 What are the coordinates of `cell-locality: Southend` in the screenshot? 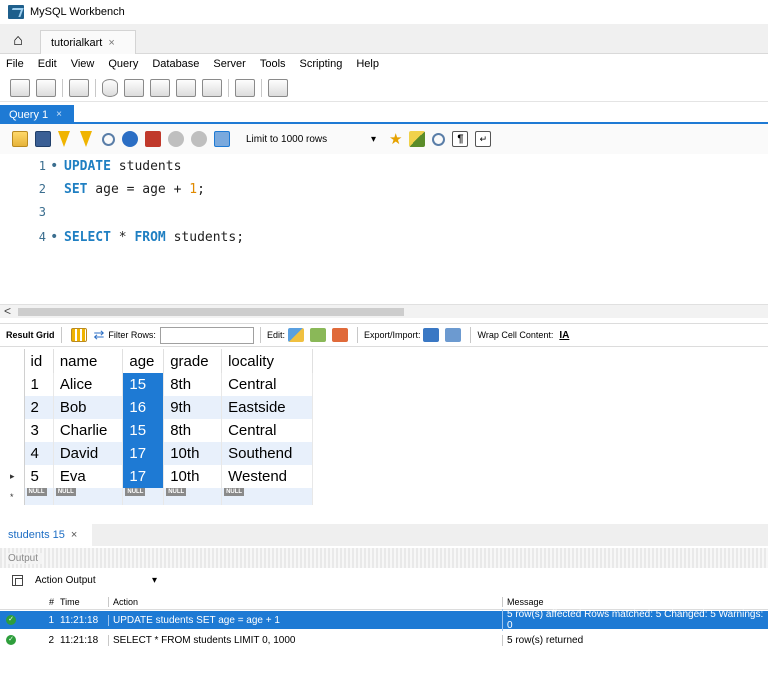 It's located at (267, 453).